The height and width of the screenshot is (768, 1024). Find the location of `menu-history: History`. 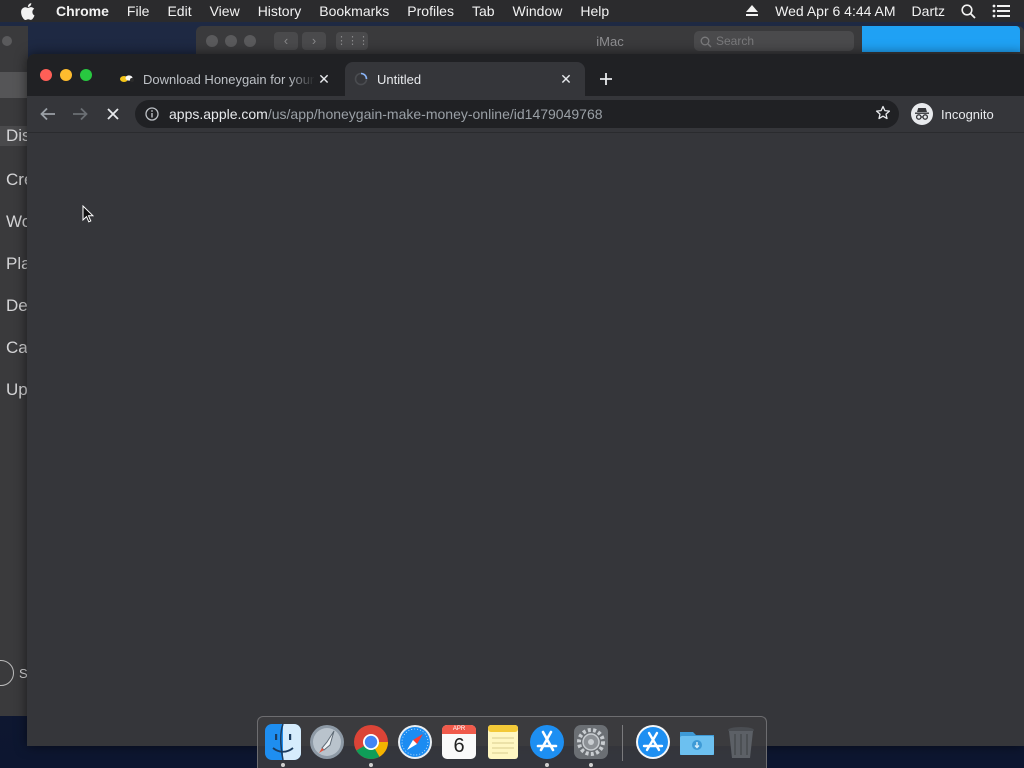

menu-history: History is located at coordinates (280, 11).